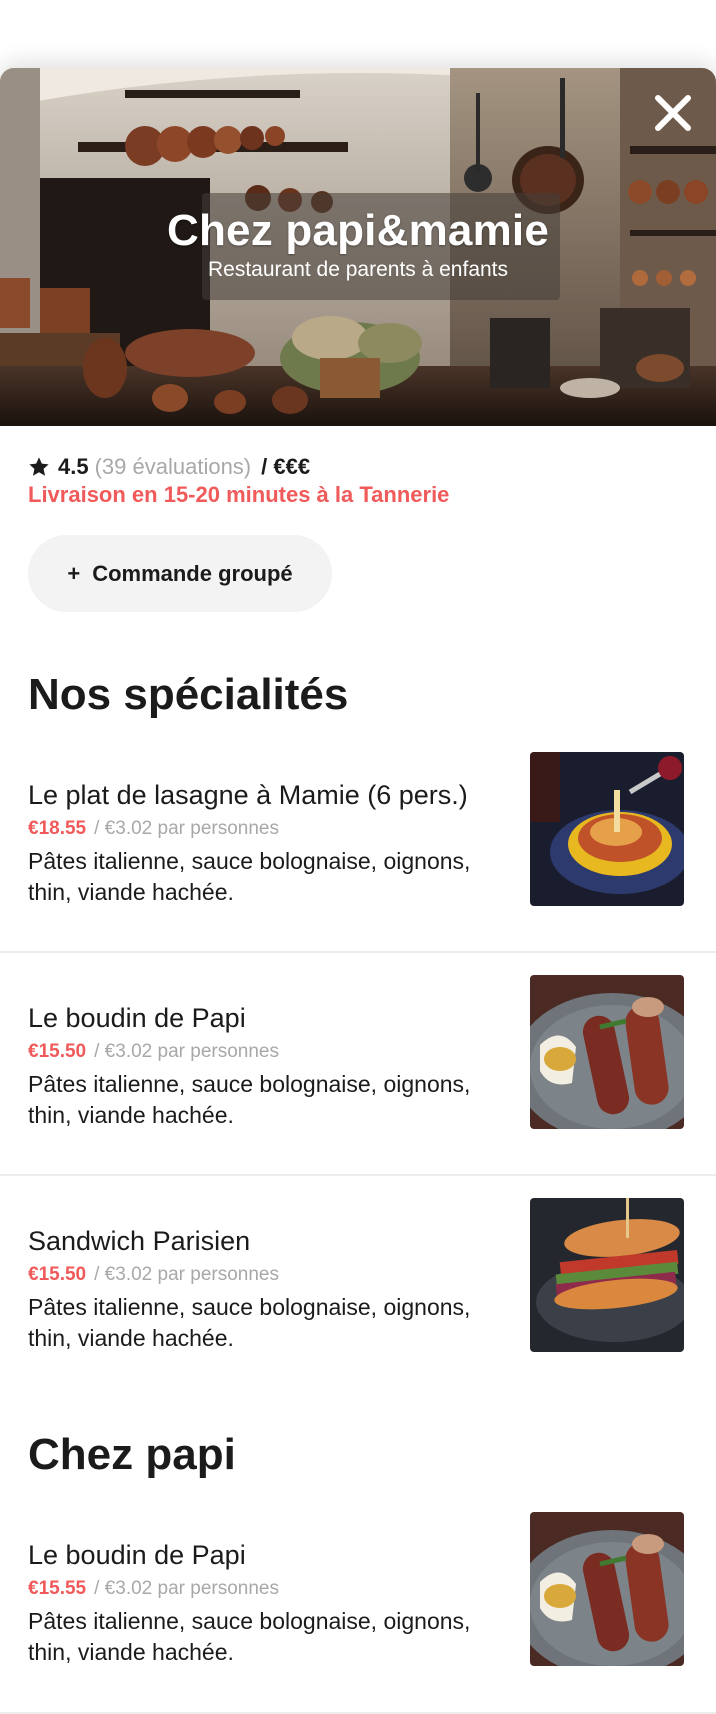  Describe the element at coordinates (607, 1275) in the screenshot. I see `sandwich-photo` at that location.